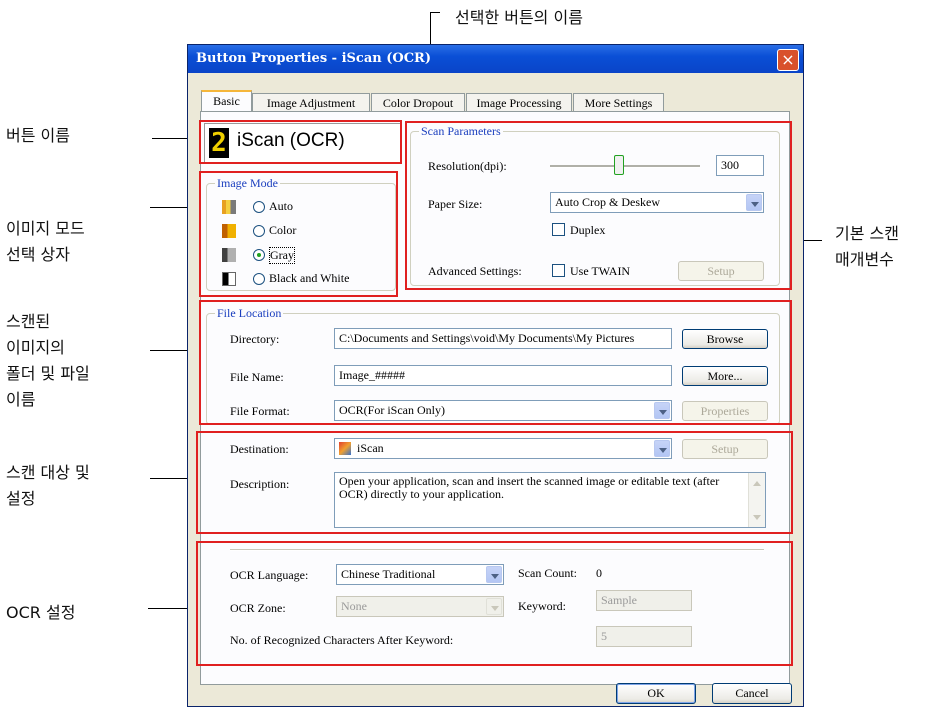 This screenshot has height=715, width=936. Describe the element at coordinates (259, 231) in the screenshot. I see `radio-color` at that location.